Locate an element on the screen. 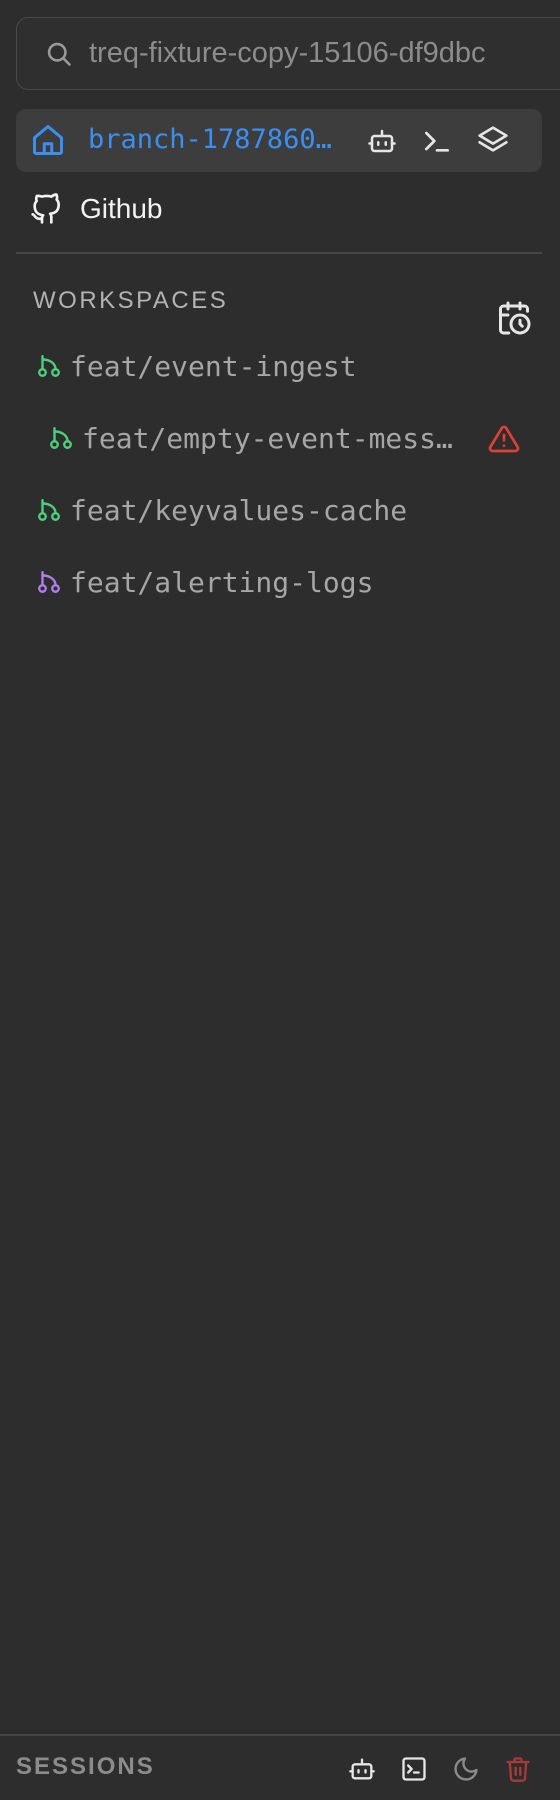 The width and height of the screenshot is (560, 1800). trash-icon is located at coordinates (518, 1769).